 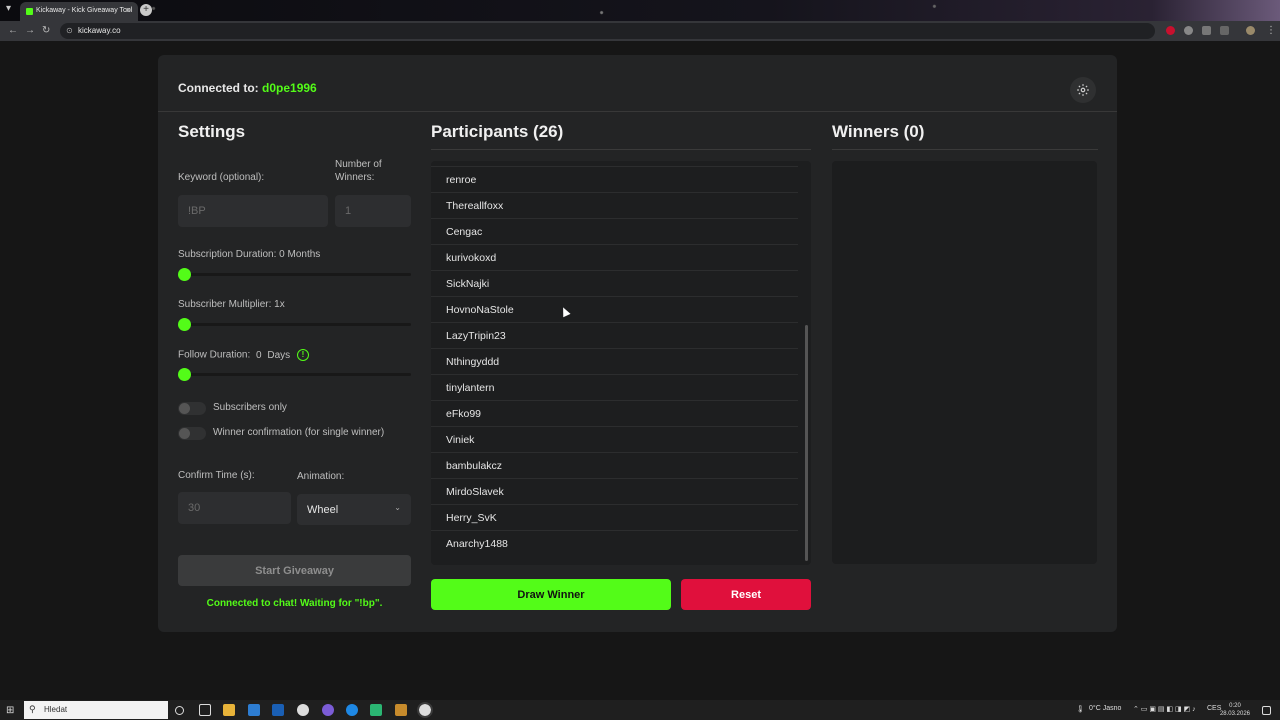 What do you see at coordinates (259, 355) in the screenshot?
I see `follow-duration-number: 0` at bounding box center [259, 355].